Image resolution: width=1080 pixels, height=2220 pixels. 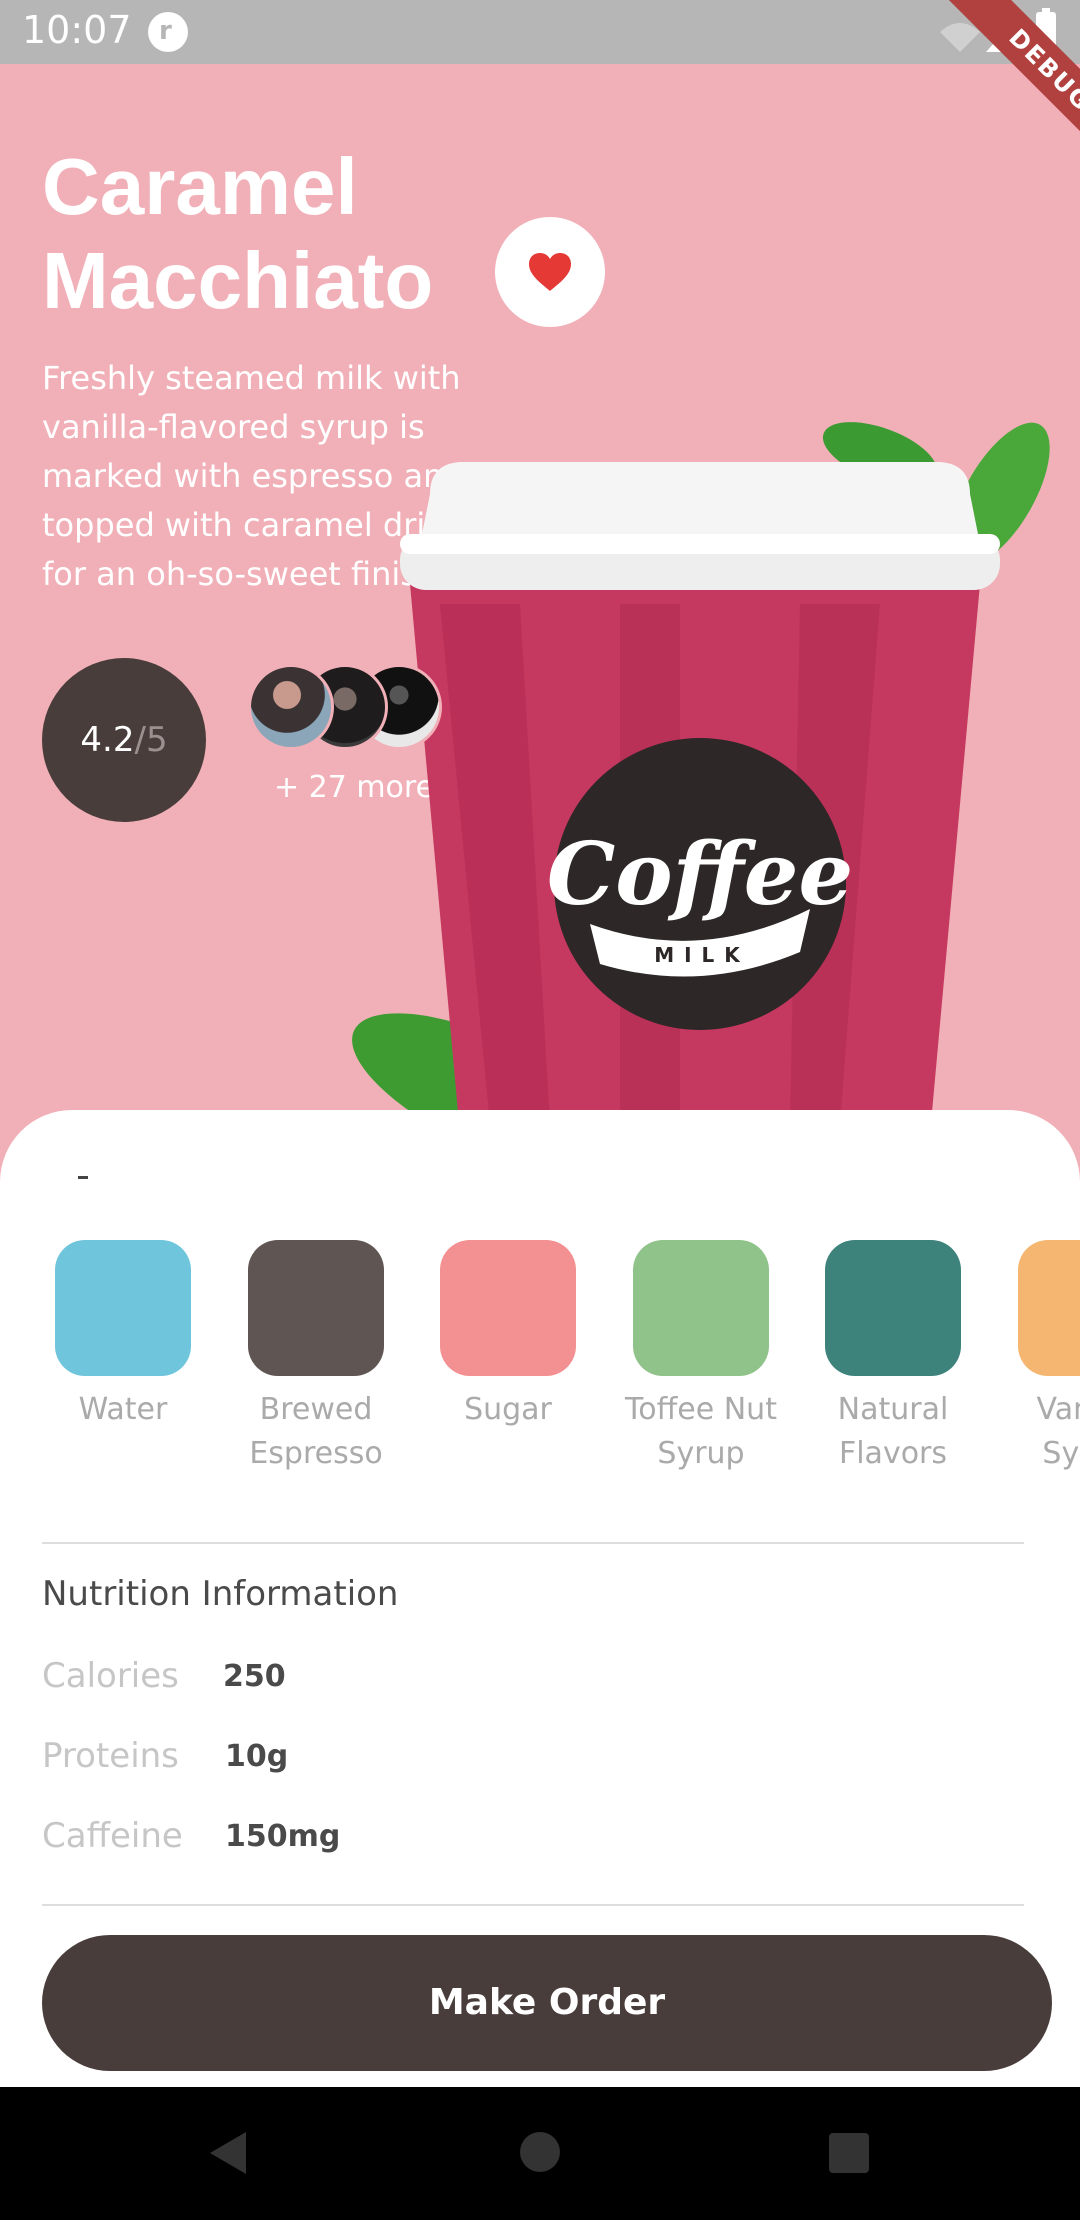 I want to click on ingredient-label: Sugar, so click(x=508, y=1409).